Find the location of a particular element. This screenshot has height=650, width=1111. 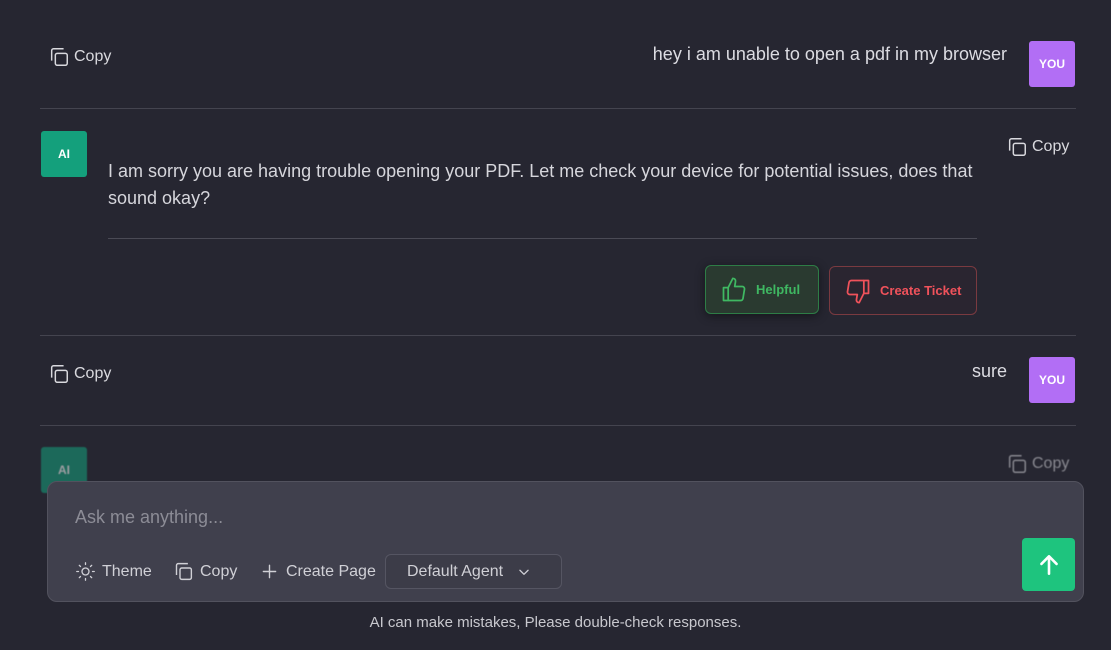

create-page-label: Create Page is located at coordinates (331, 571).